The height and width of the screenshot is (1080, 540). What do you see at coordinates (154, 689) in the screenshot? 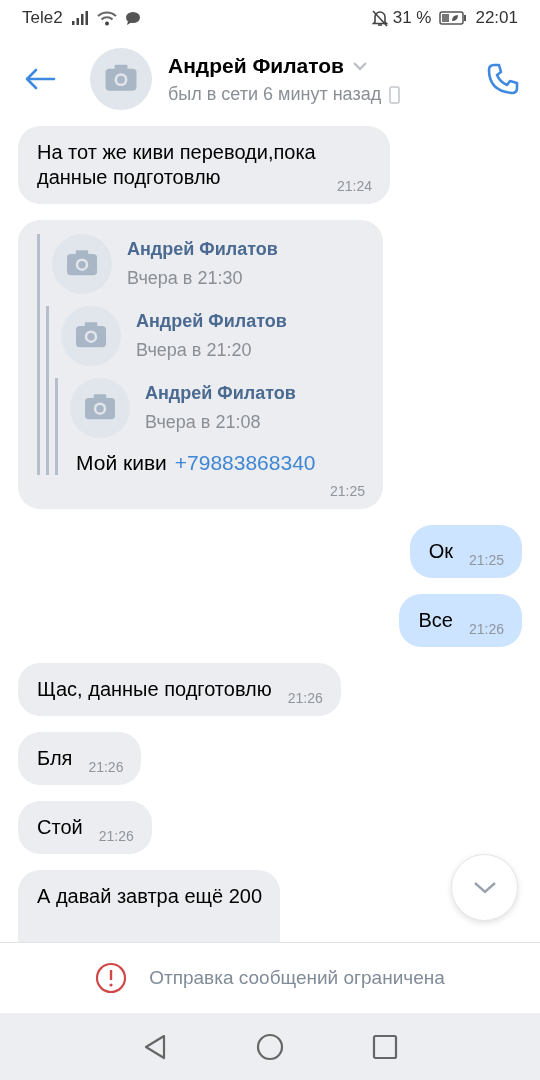
I see `message-text: Щас, данные подготовлю` at bounding box center [154, 689].